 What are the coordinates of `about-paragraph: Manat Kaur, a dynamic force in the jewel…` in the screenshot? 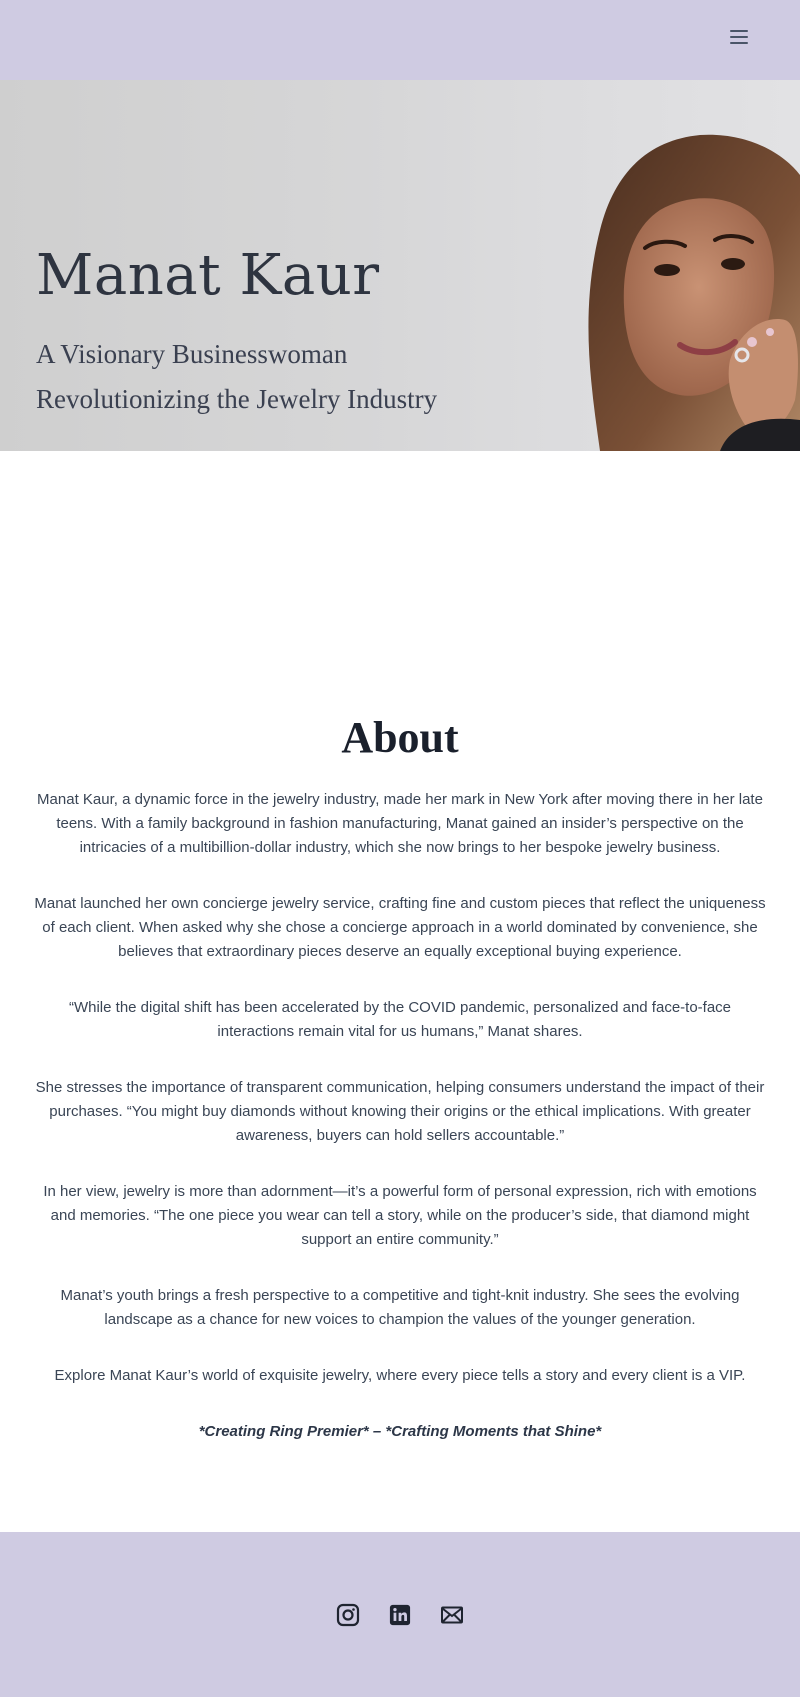 It's located at (400, 823).